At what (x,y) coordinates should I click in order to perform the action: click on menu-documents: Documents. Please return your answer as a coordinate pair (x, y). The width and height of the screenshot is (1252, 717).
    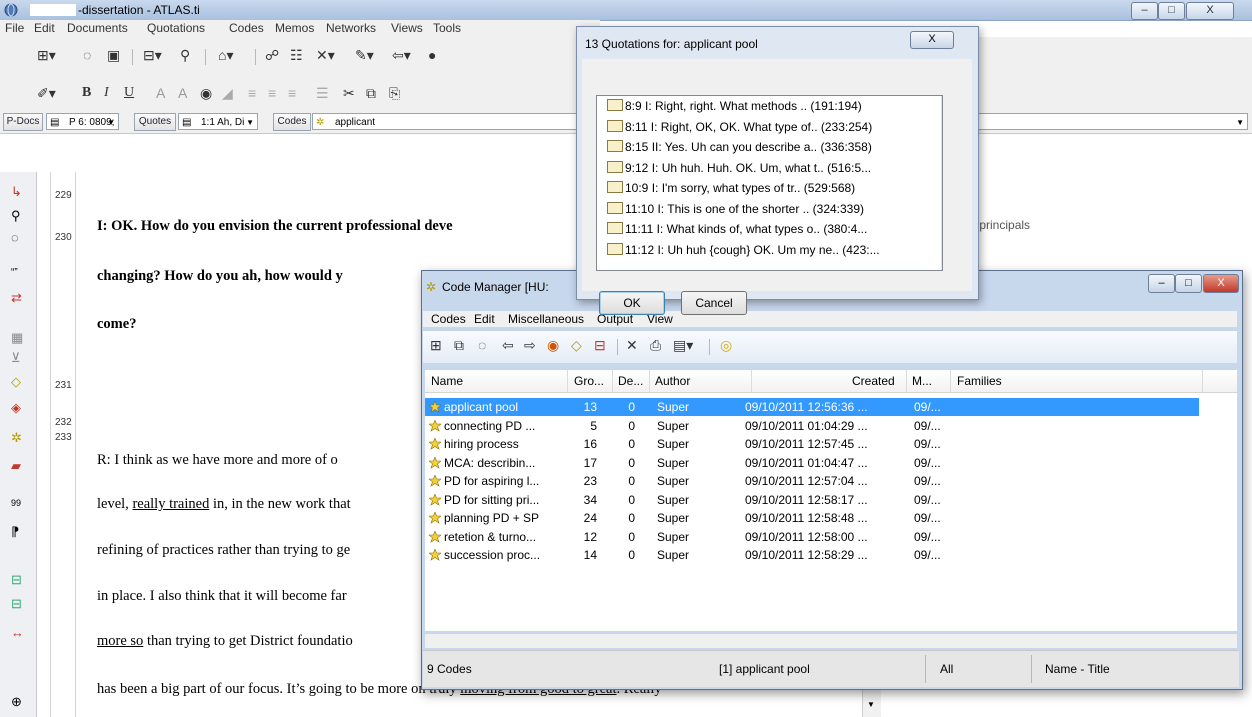
    Looking at the image, I should click on (97, 28).